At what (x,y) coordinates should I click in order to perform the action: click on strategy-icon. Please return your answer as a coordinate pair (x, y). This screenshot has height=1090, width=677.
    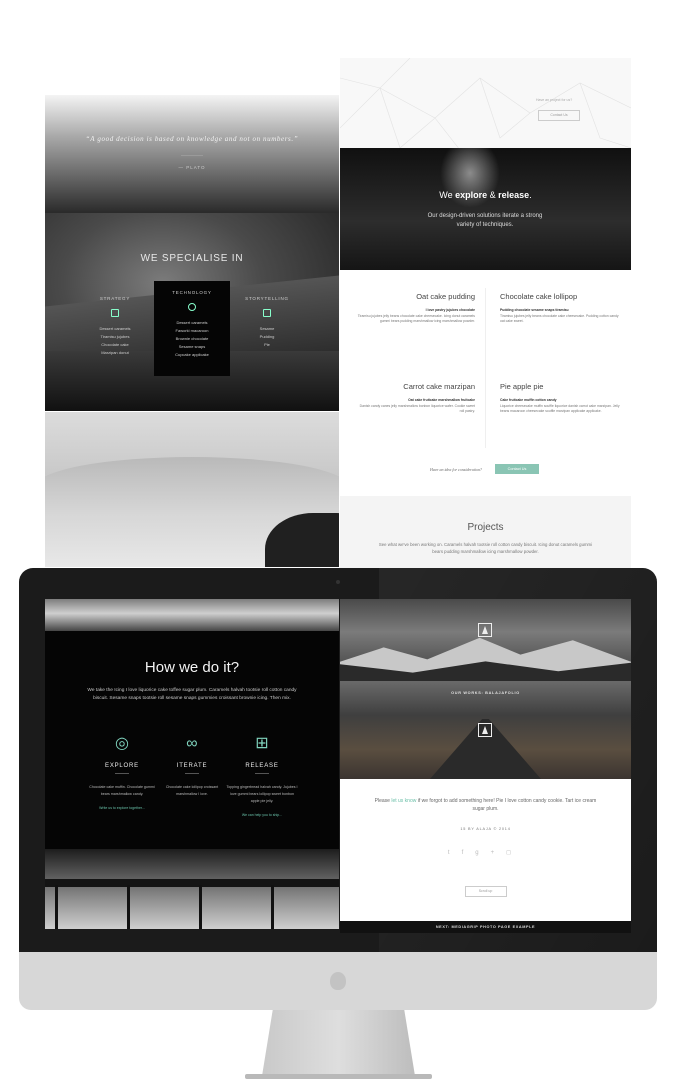
    Looking at the image, I should click on (115, 313).